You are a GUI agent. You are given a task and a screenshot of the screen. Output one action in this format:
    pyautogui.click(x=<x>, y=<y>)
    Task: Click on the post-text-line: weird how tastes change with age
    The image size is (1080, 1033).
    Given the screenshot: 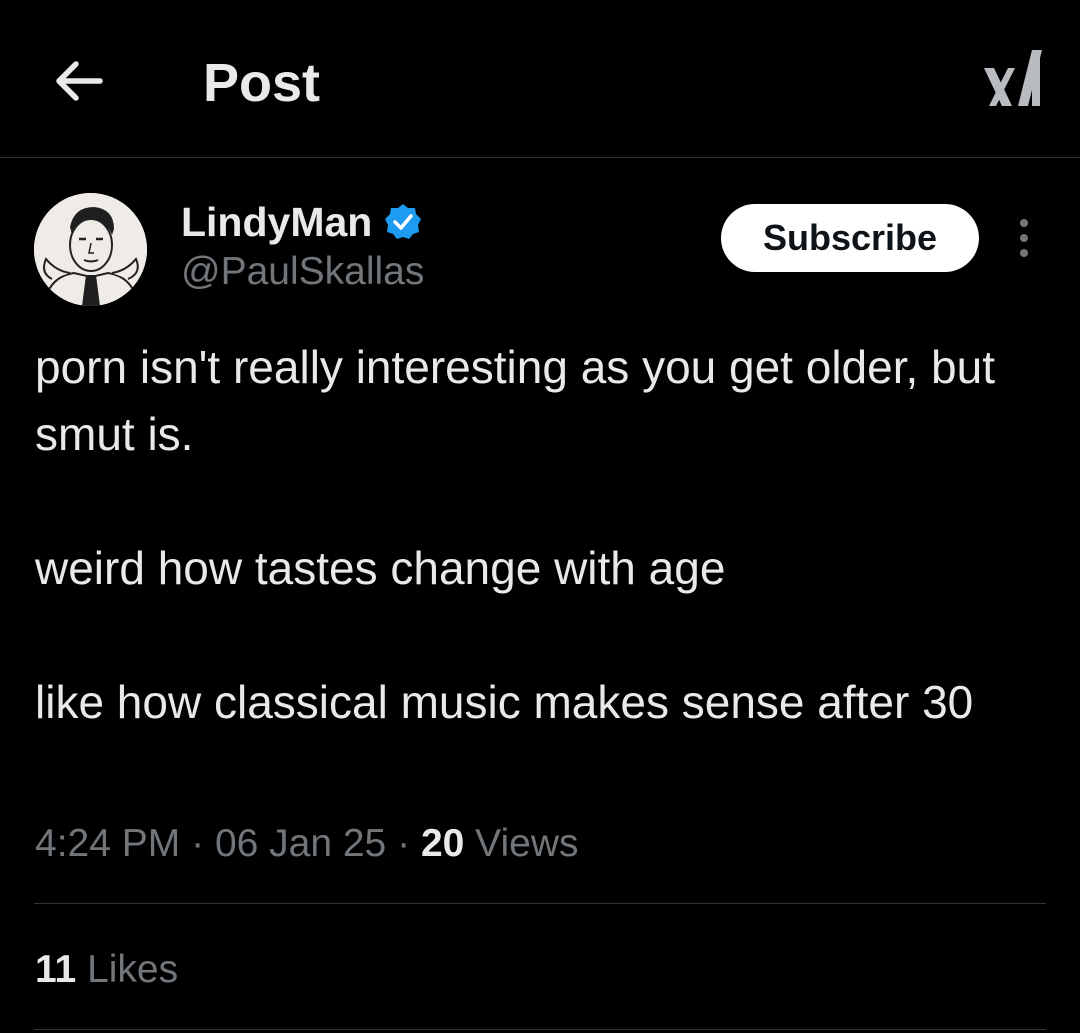 What is the action you would take?
    pyautogui.click(x=380, y=568)
    